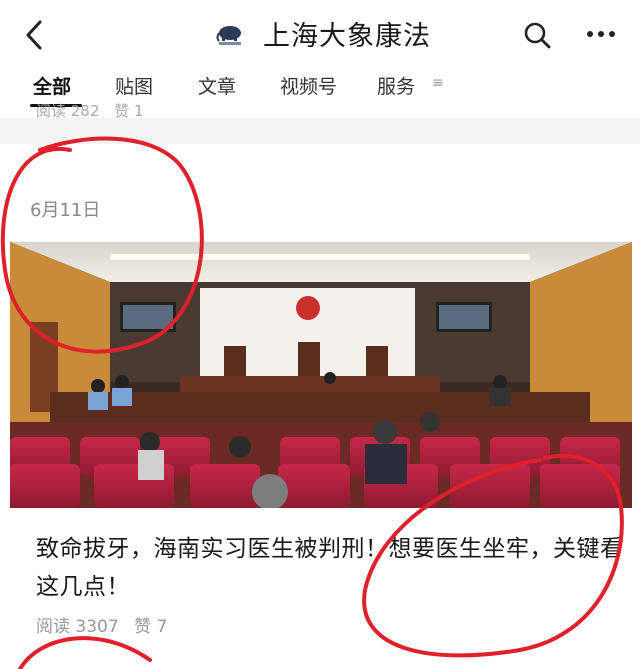 The image size is (640, 669). Describe the element at coordinates (438, 83) in the screenshot. I see `tab-menu-icon: ≡` at that location.